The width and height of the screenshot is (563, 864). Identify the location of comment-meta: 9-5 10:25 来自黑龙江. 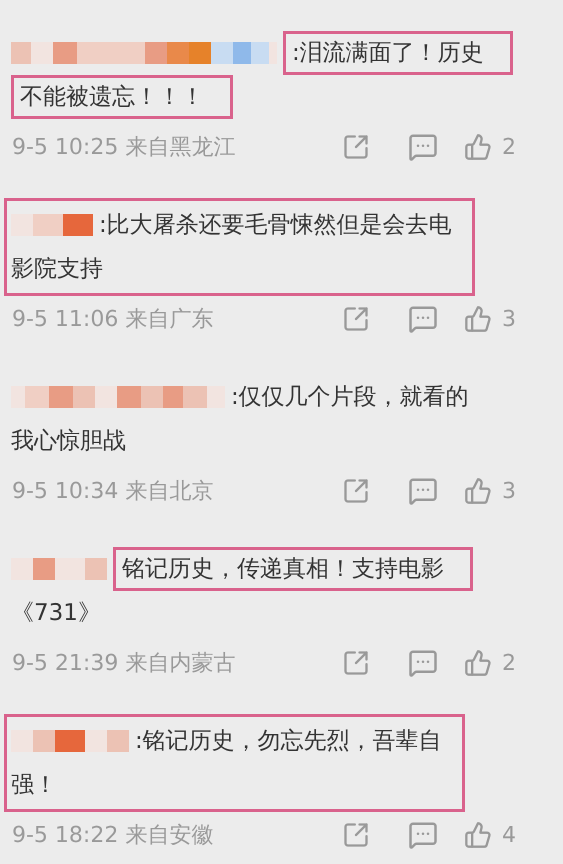
(124, 148).